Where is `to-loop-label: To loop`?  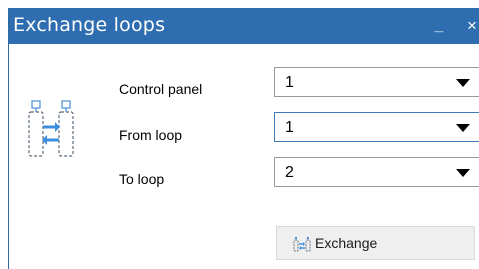
to-loop-label: To loop is located at coordinates (142, 179).